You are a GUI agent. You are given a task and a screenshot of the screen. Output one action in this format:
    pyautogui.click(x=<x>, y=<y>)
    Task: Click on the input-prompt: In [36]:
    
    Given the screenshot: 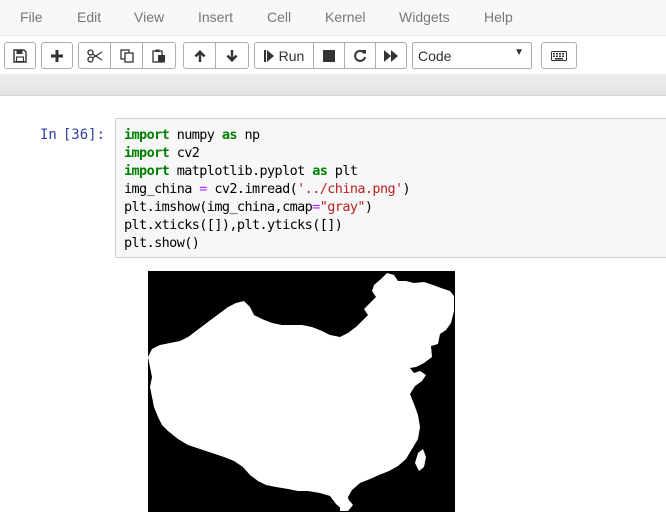 What is the action you would take?
    pyautogui.click(x=72, y=135)
    